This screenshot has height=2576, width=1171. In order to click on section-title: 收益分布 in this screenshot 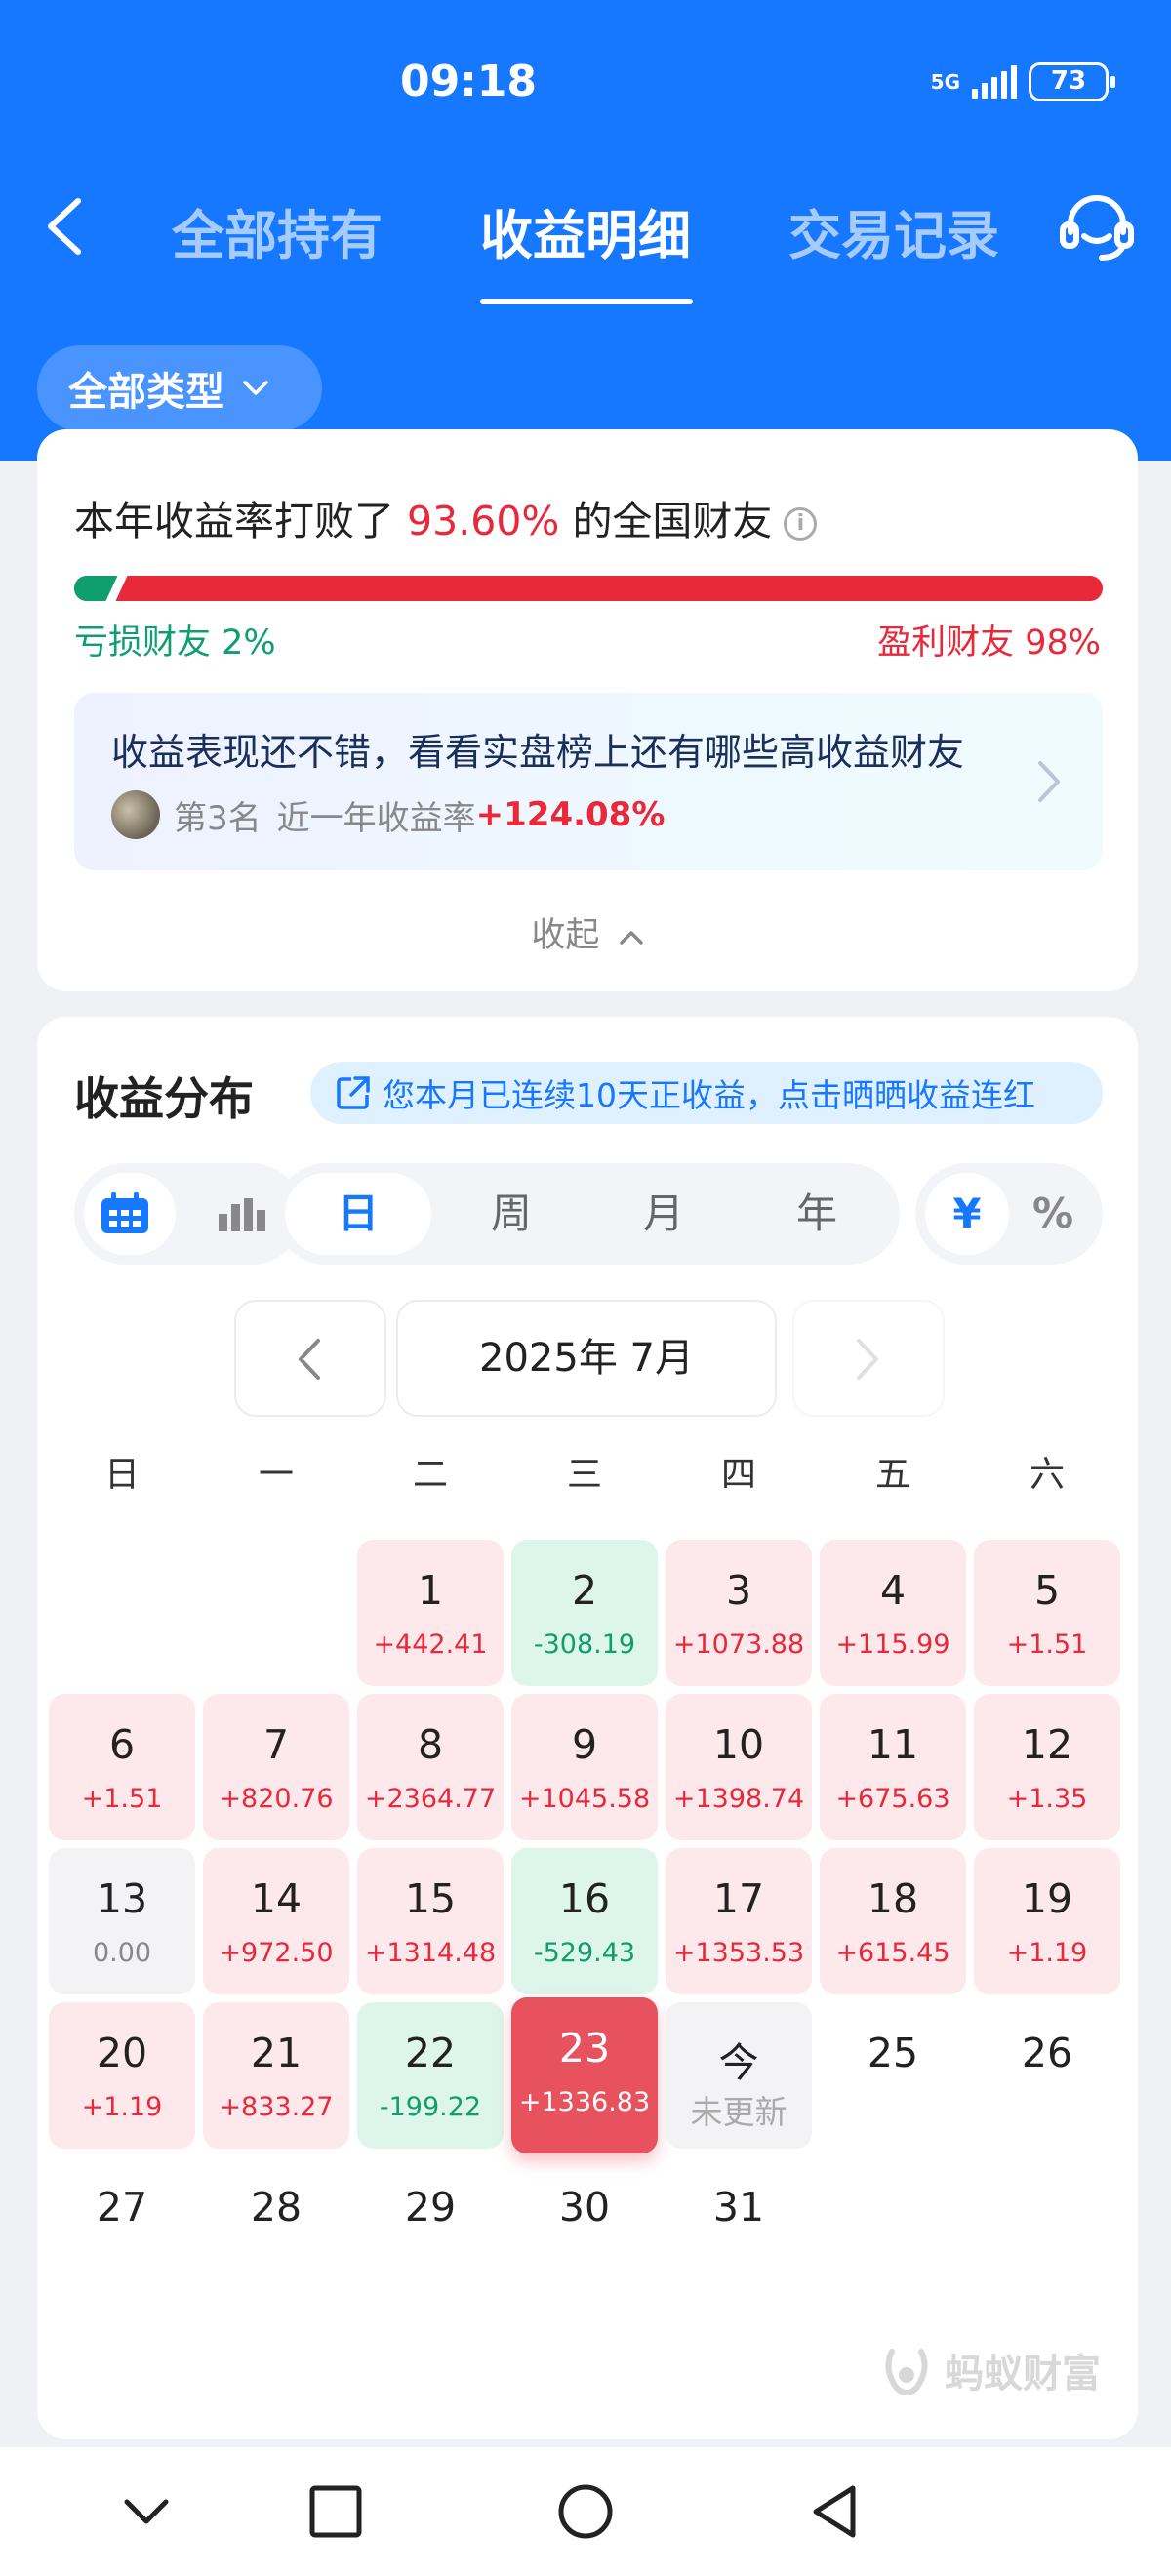, I will do `click(164, 1098)`.